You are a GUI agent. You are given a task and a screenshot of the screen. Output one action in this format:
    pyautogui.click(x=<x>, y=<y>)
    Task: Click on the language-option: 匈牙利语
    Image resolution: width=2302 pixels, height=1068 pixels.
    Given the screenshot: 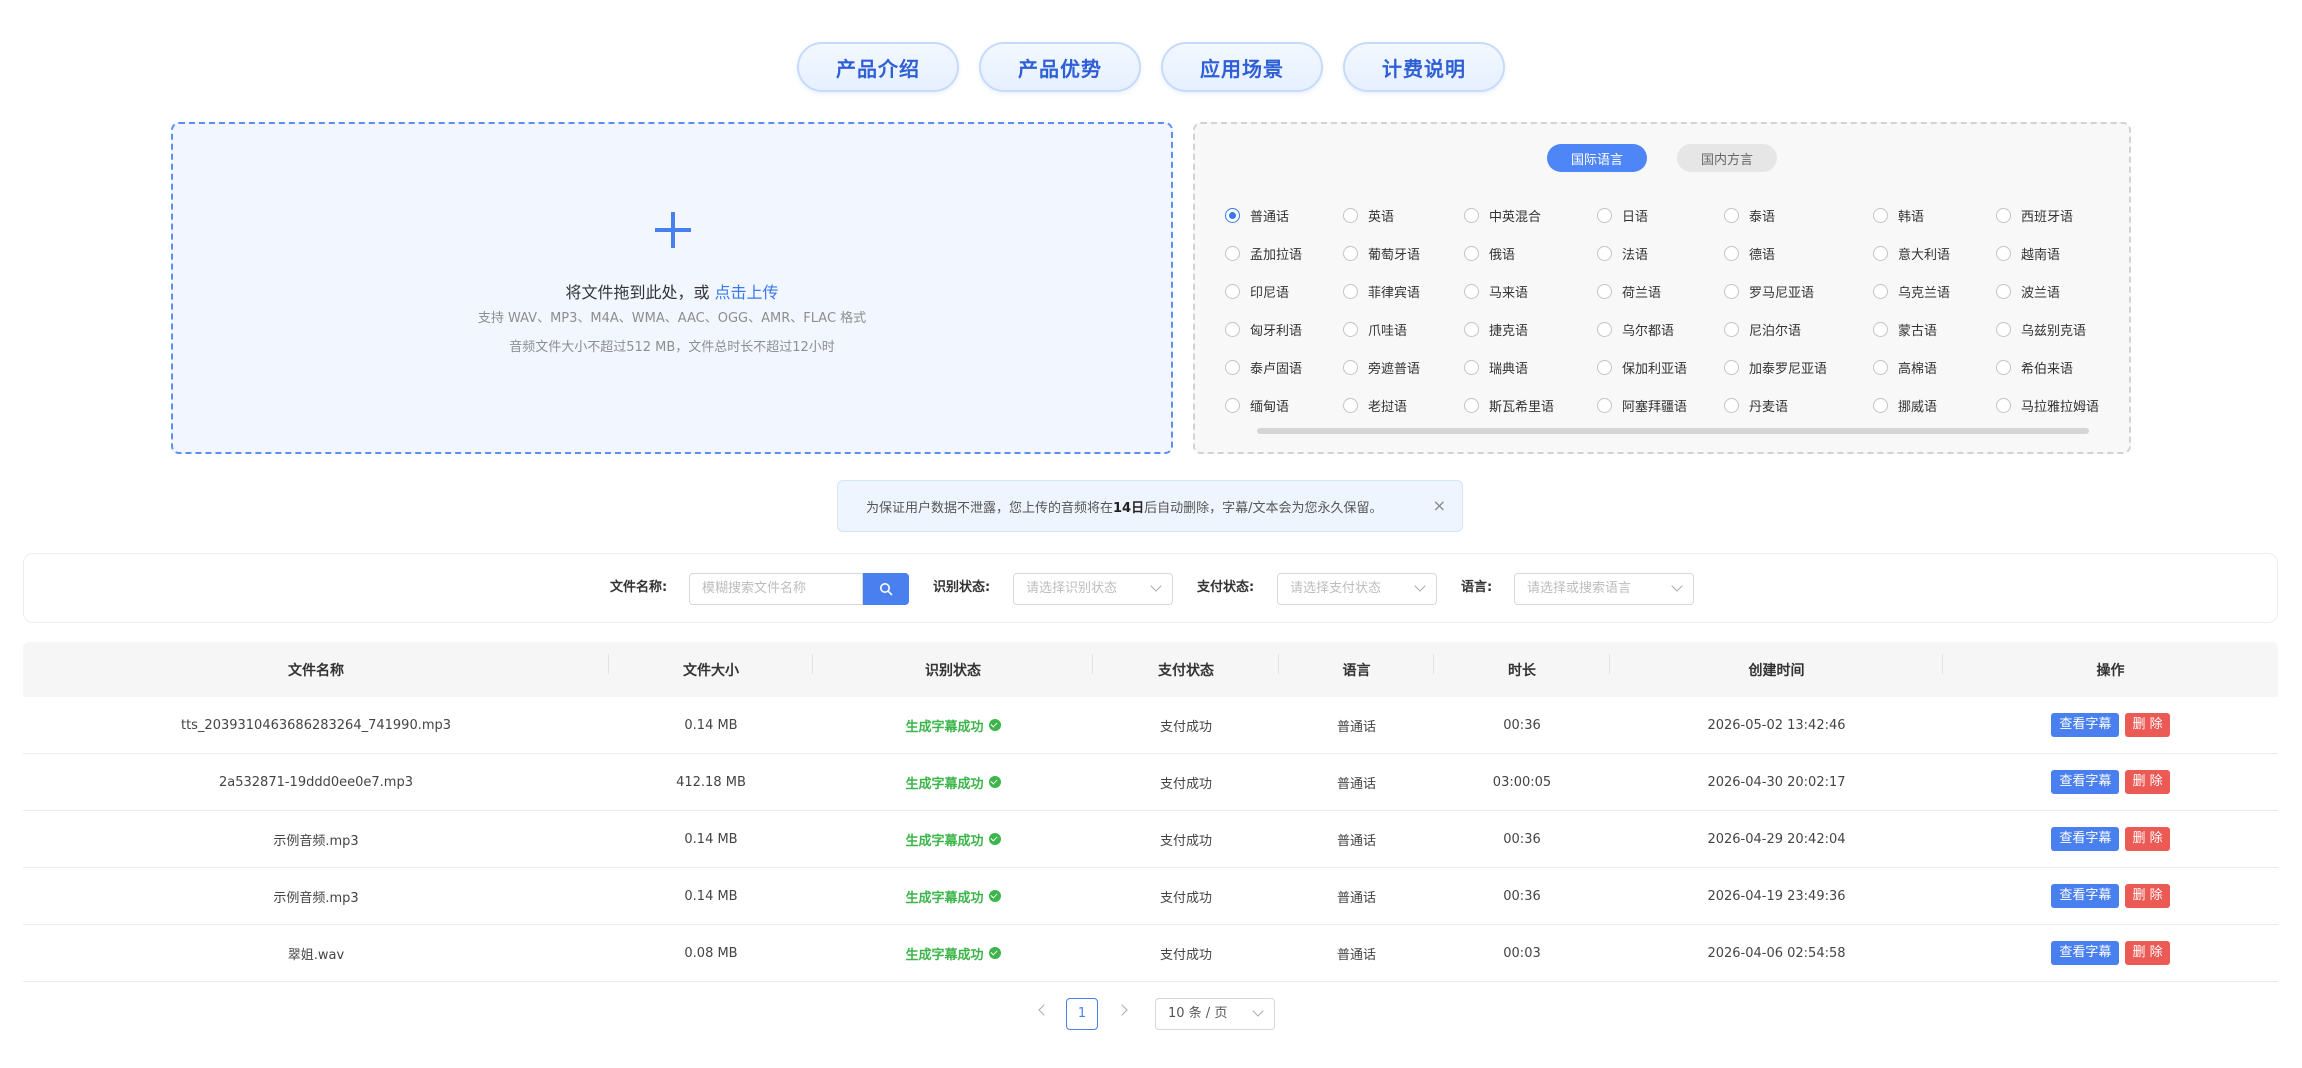 What is the action you would take?
    pyautogui.click(x=1284, y=329)
    